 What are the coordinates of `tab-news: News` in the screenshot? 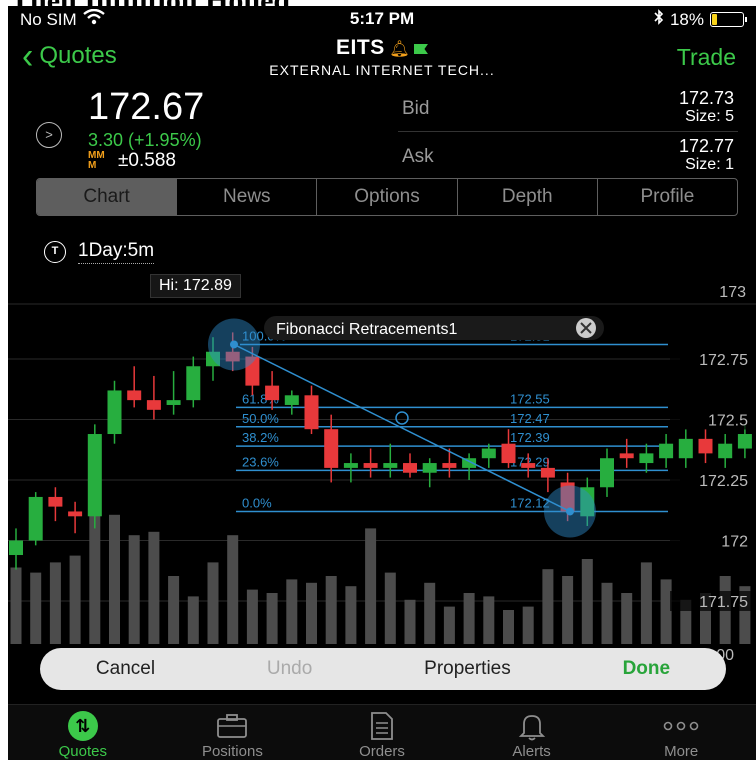 It's located at (246, 197).